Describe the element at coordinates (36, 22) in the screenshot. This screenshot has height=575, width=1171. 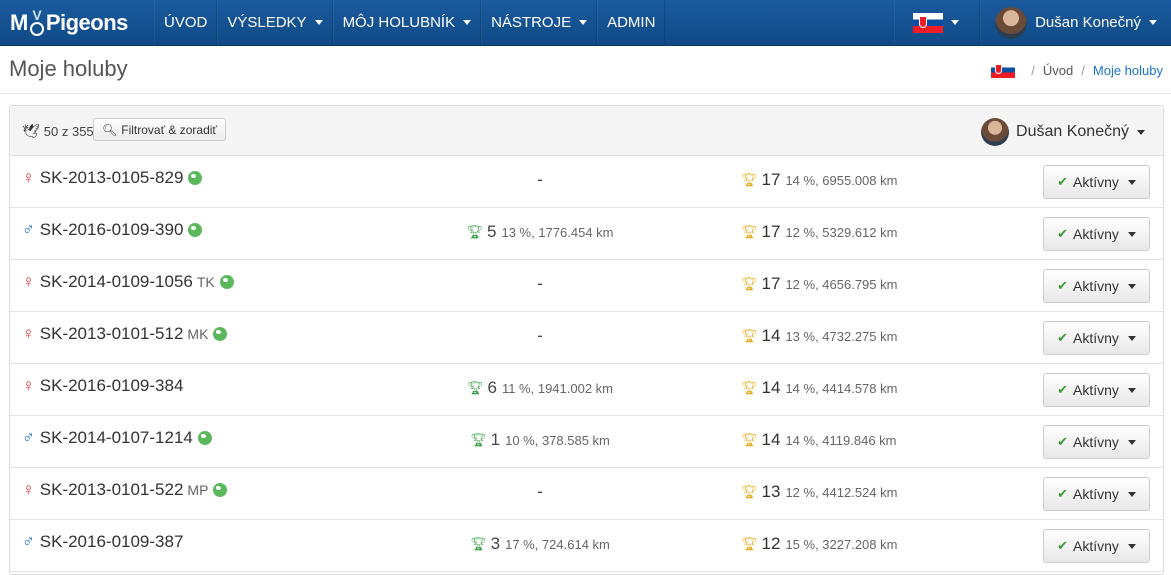
I see `medal-icon: V` at that location.